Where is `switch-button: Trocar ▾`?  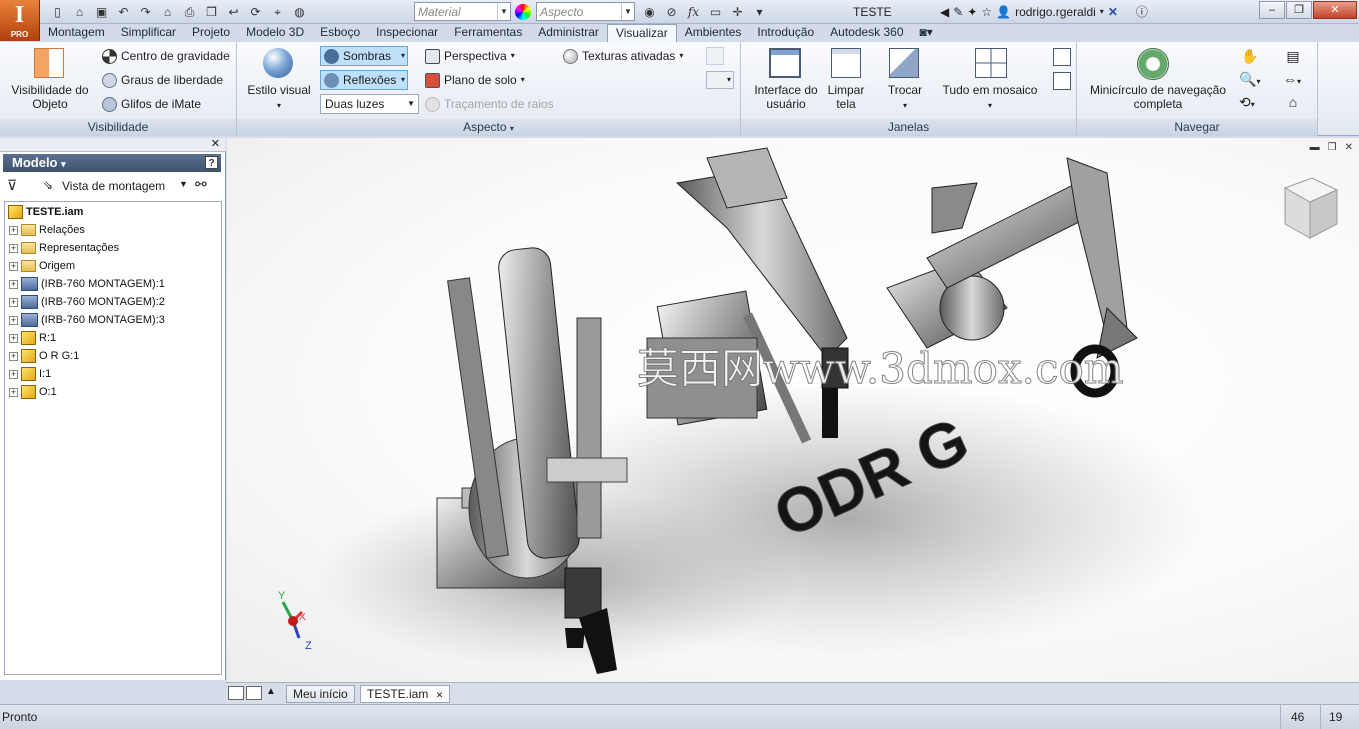
switch-button: Trocar ▾ is located at coordinates (905, 98).